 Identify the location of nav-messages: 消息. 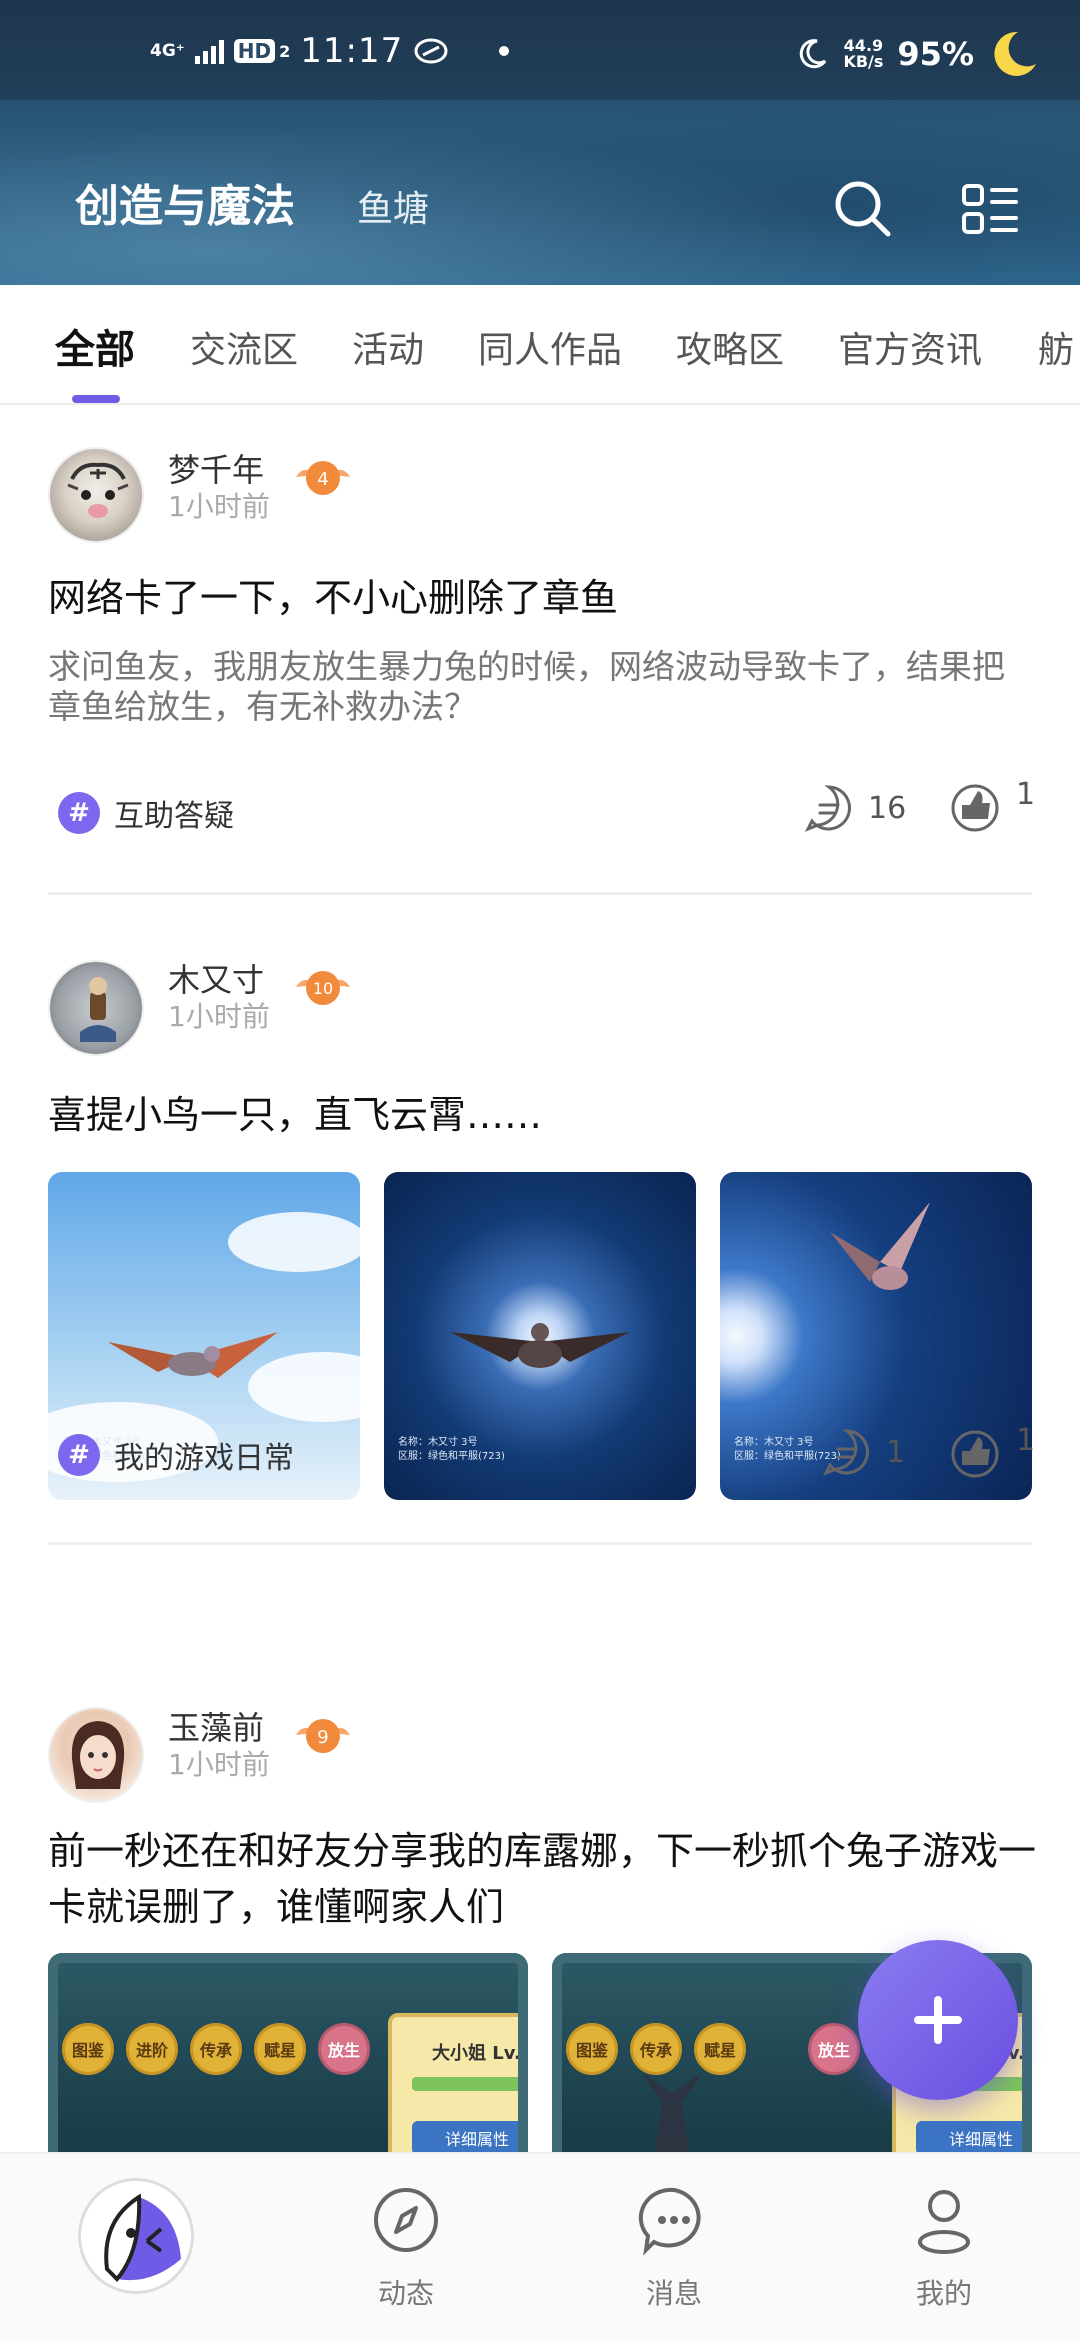
(674, 2248).